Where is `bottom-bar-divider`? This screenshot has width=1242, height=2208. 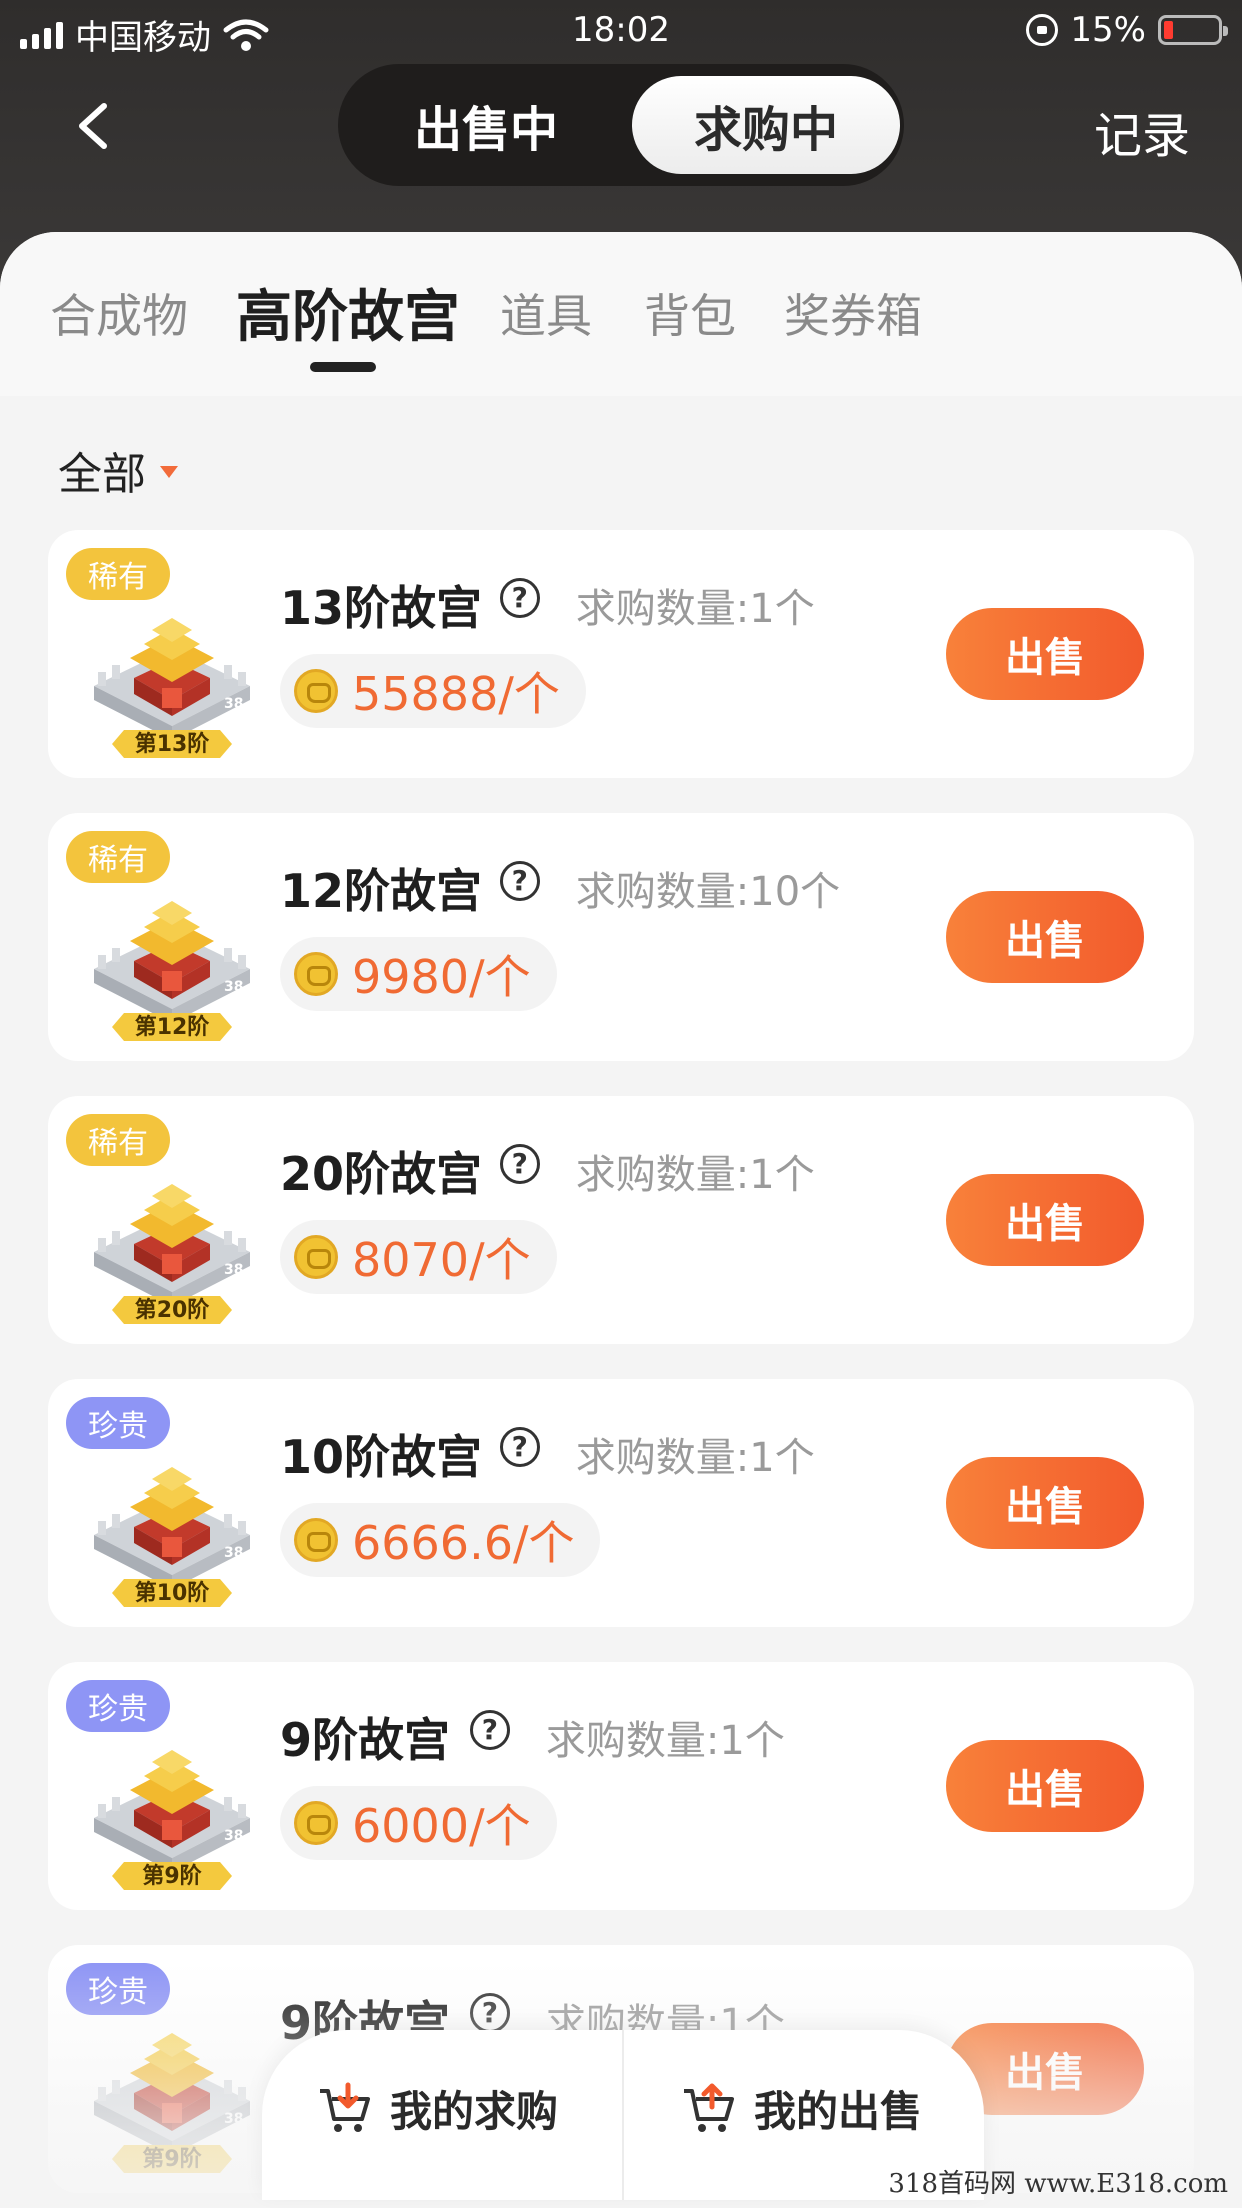
bottom-bar-divider is located at coordinates (623, 2115).